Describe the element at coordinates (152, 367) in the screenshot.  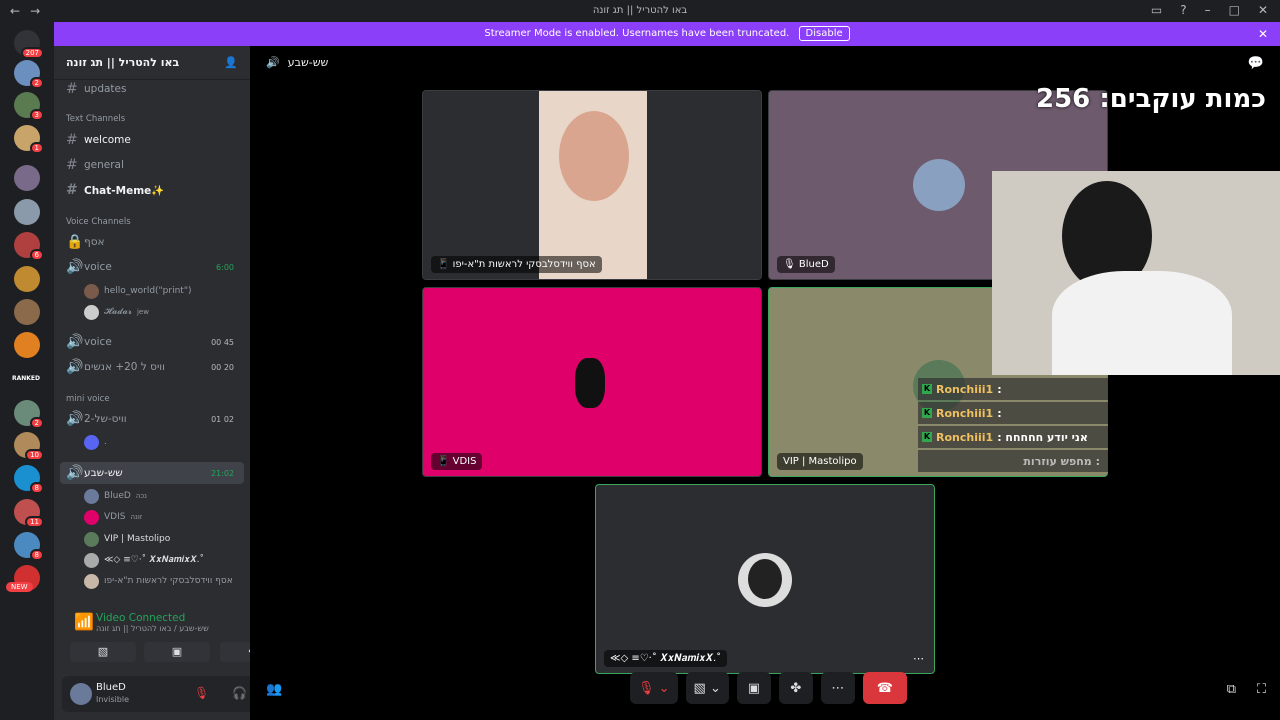
I see `voice-channel-20: 🔊 וויס ל 20+ אנשים 00 20` at that location.